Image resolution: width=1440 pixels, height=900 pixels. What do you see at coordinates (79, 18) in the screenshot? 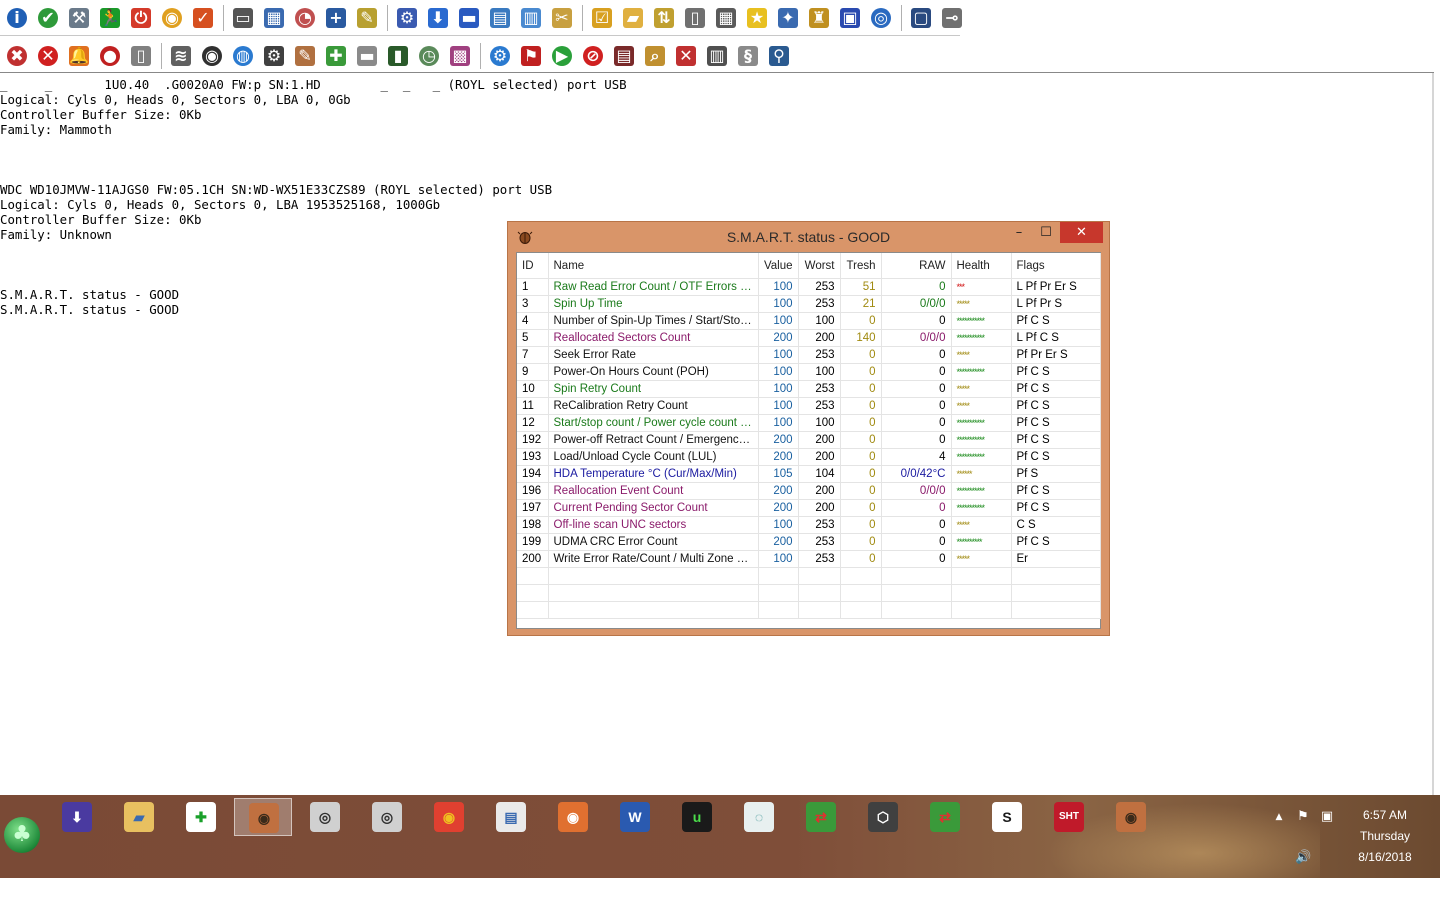
I see `hammer-button: ⚒` at bounding box center [79, 18].